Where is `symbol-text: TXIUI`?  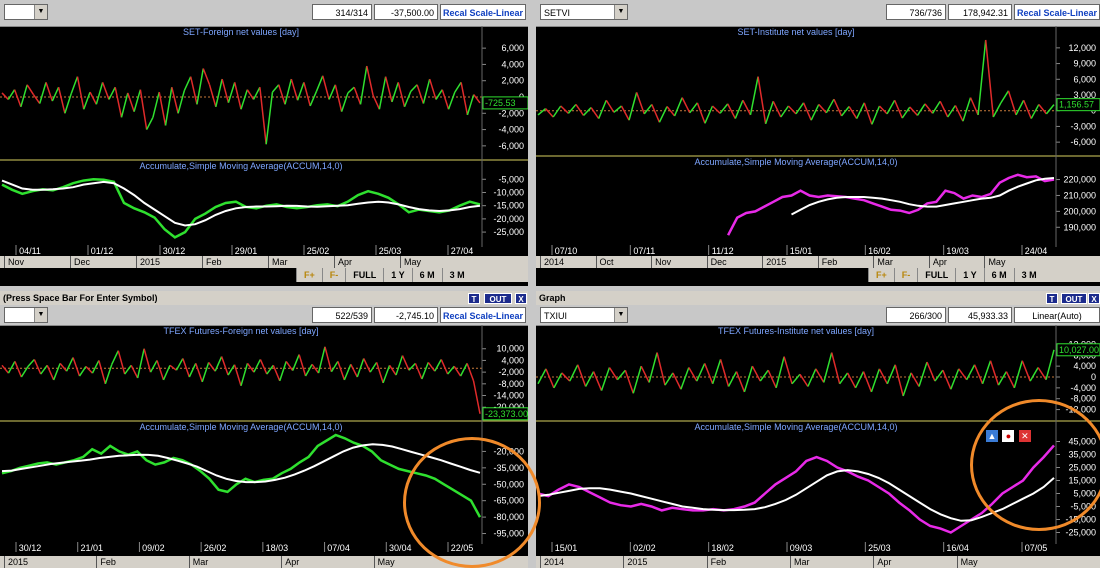 symbol-text: TXIUI is located at coordinates (556, 316).